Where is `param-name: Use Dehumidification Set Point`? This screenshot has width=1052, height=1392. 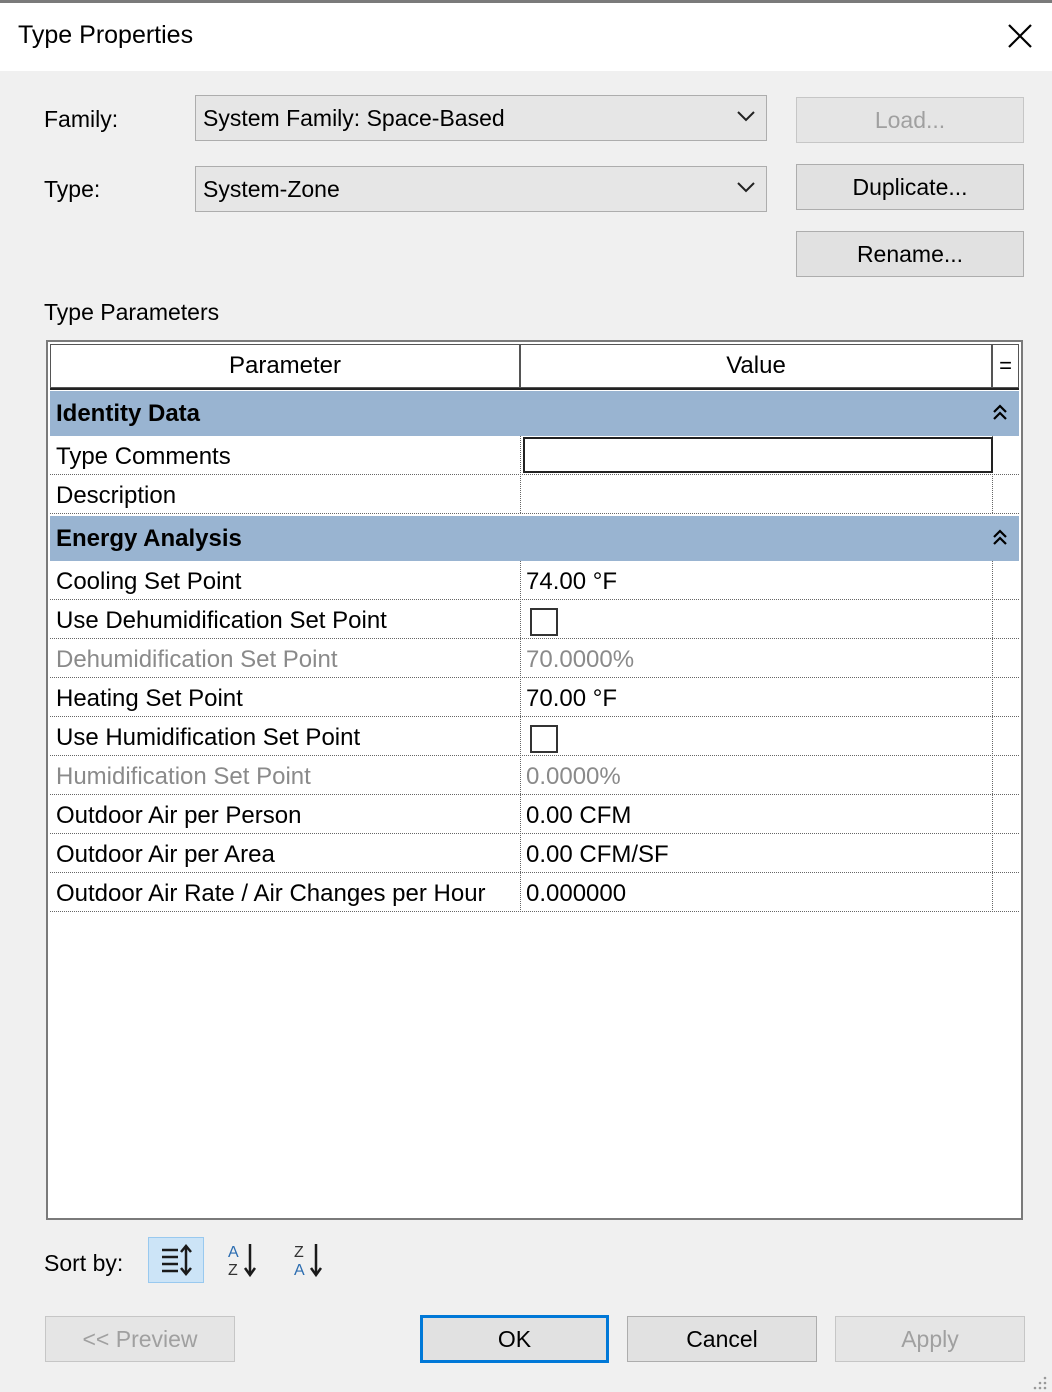
param-name: Use Dehumidification Set Point is located at coordinates (221, 620).